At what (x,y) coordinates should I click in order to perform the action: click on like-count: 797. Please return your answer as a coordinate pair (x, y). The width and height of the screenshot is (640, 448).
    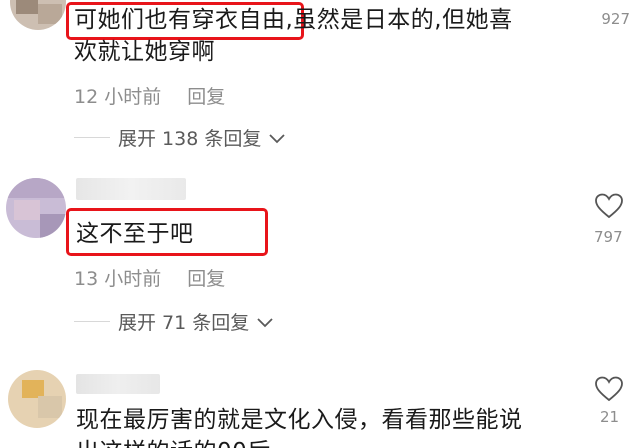
    Looking at the image, I should click on (608, 237).